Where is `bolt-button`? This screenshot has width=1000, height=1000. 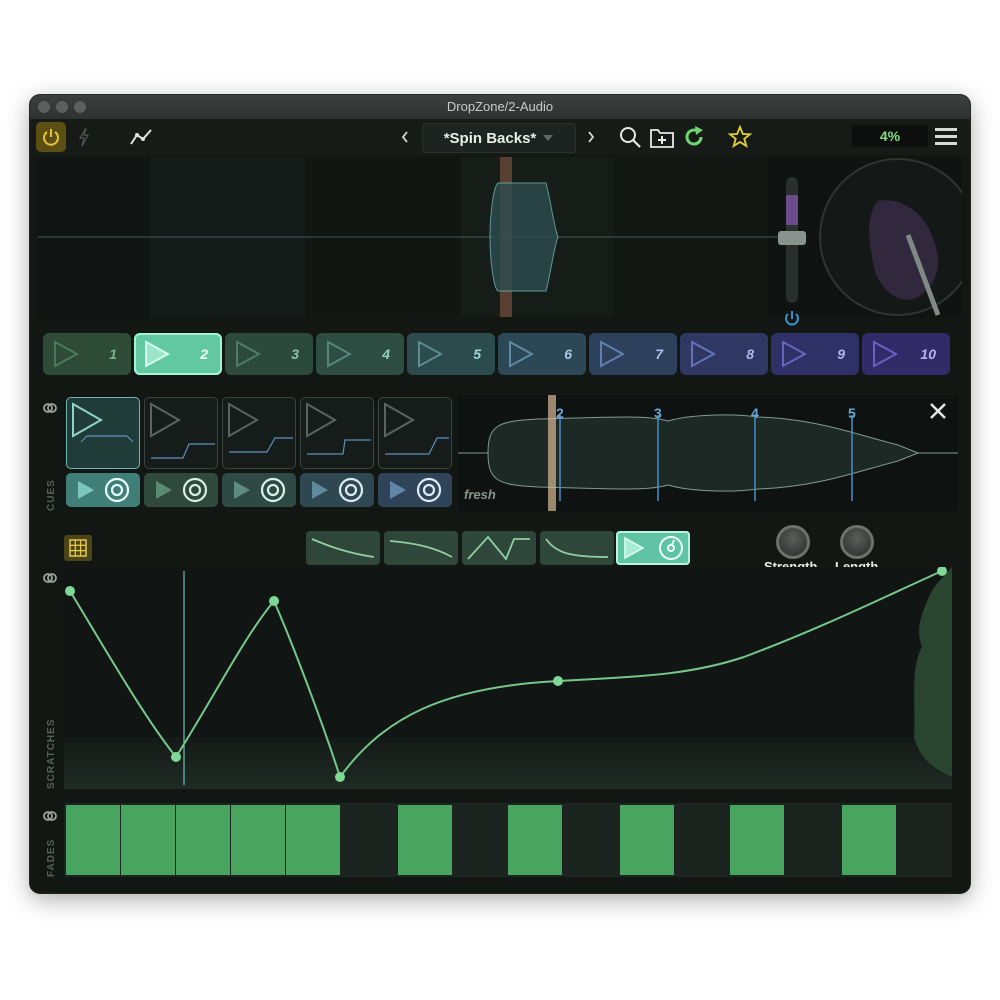 bolt-button is located at coordinates (84, 137).